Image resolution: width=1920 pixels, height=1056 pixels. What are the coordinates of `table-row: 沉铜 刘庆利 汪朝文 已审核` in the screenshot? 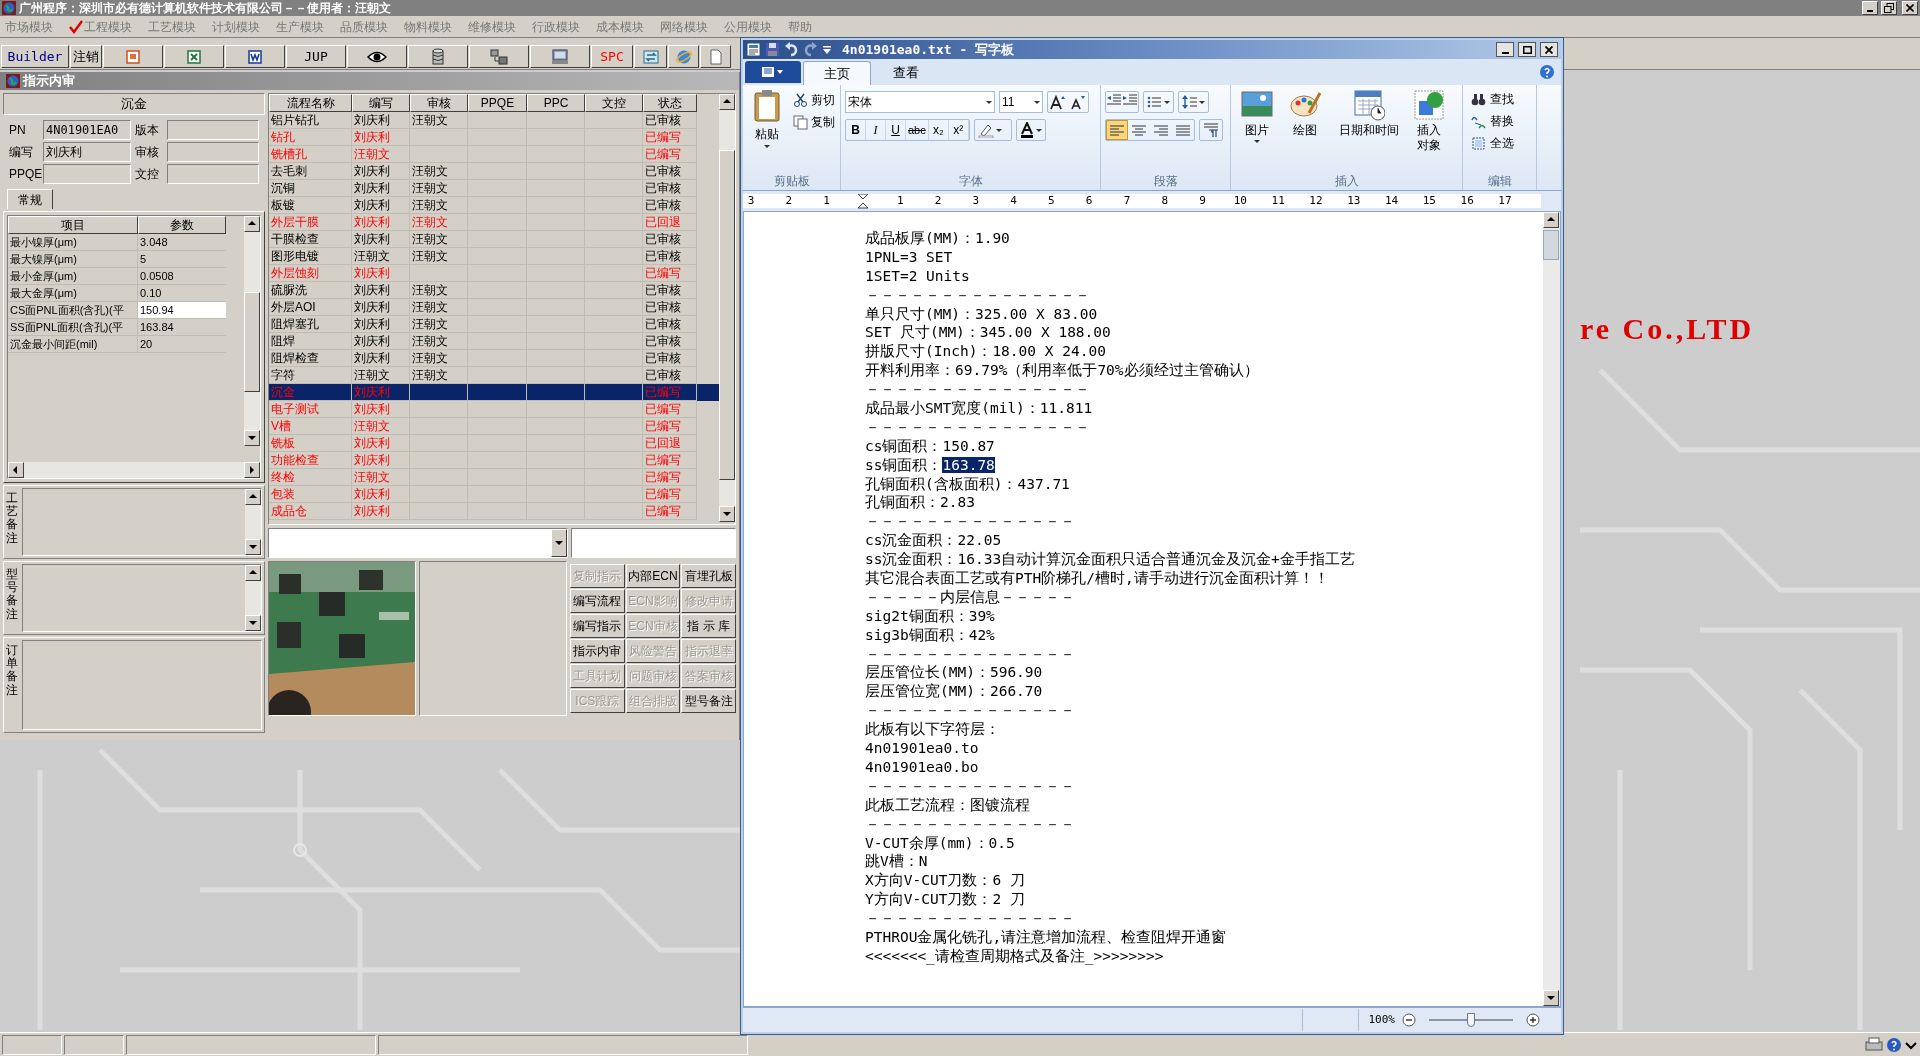 It's located at (494, 188).